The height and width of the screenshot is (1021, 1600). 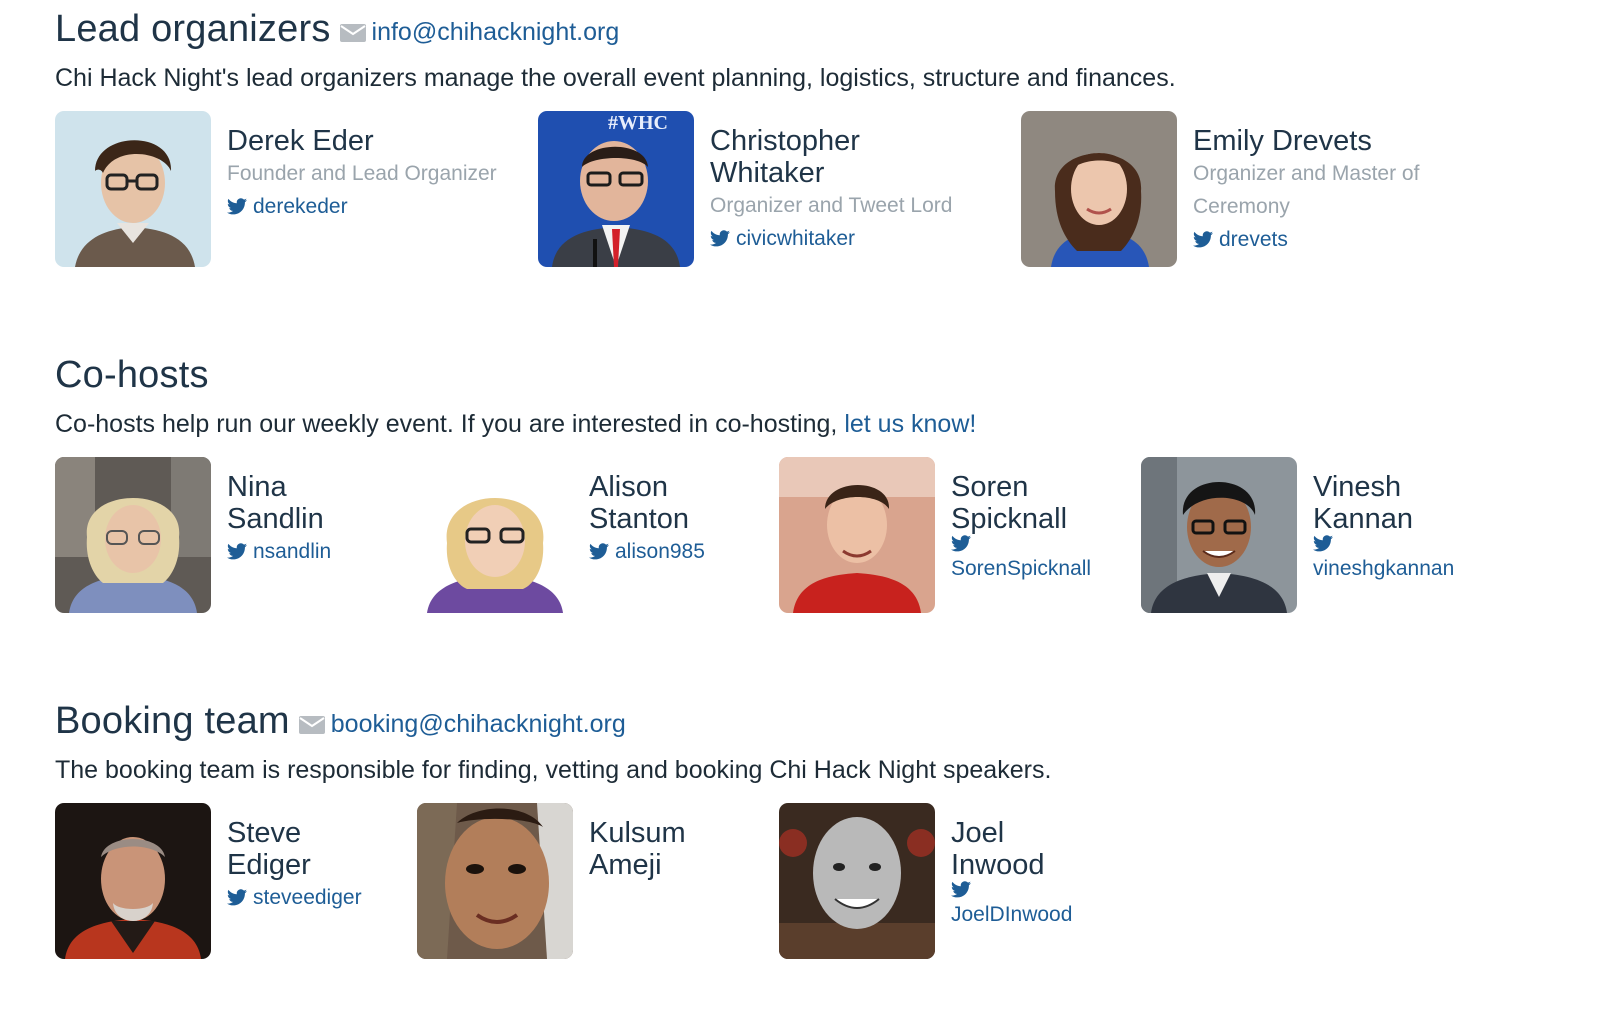 What do you see at coordinates (938, 881) in the screenshot?
I see `person-card: Joel Inwood JoelDInwood` at bounding box center [938, 881].